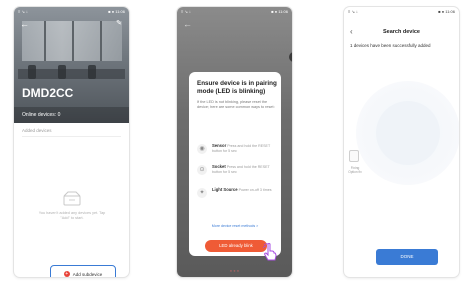 Image resolution: width=469 pixels, height=284 pixels. I want to click on empty-box-icon, so click(72, 198).